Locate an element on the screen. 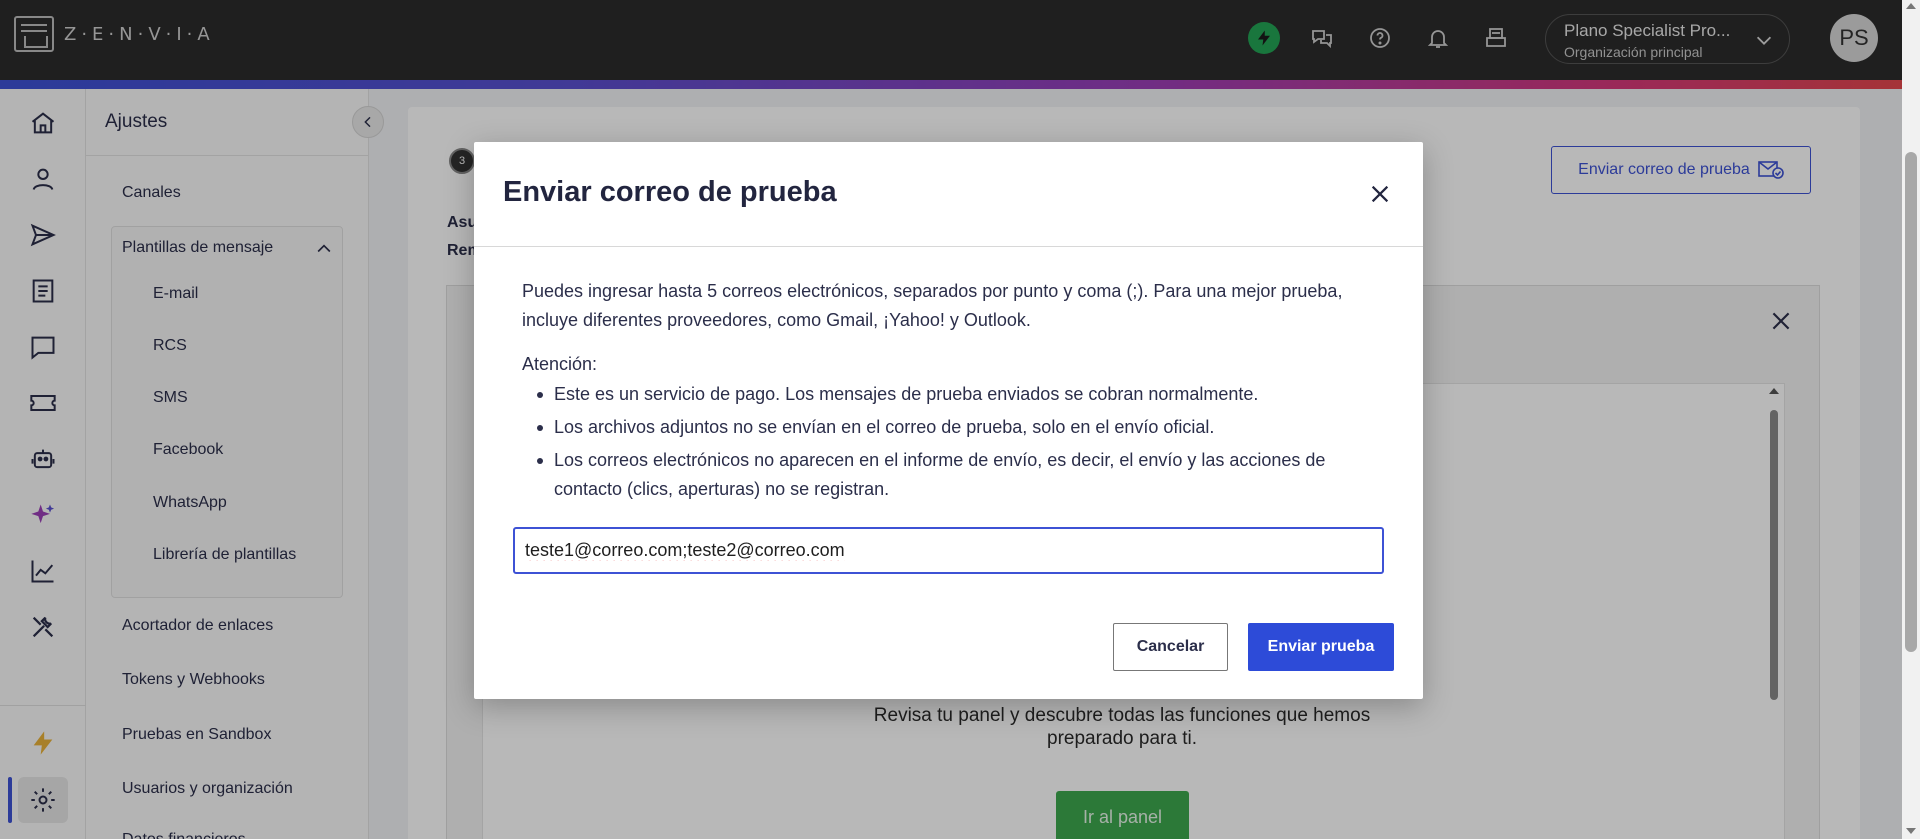  attention-label: Atención: is located at coordinates (560, 364).